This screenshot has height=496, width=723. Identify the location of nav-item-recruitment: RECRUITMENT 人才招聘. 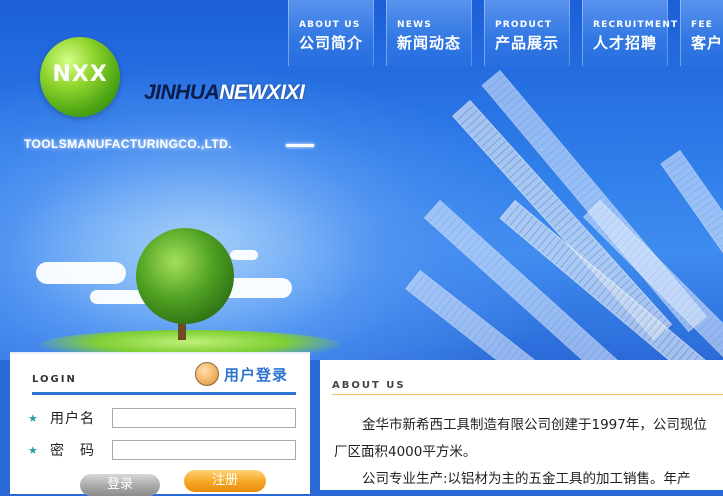
(630, 33).